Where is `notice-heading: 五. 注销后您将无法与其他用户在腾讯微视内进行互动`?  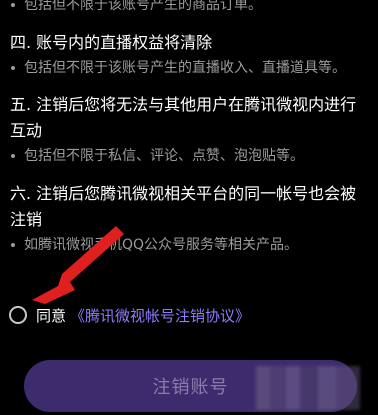
notice-heading: 五. 注销后您将无法与其他用户在腾讯微视内进行互动 is located at coordinates (183, 117).